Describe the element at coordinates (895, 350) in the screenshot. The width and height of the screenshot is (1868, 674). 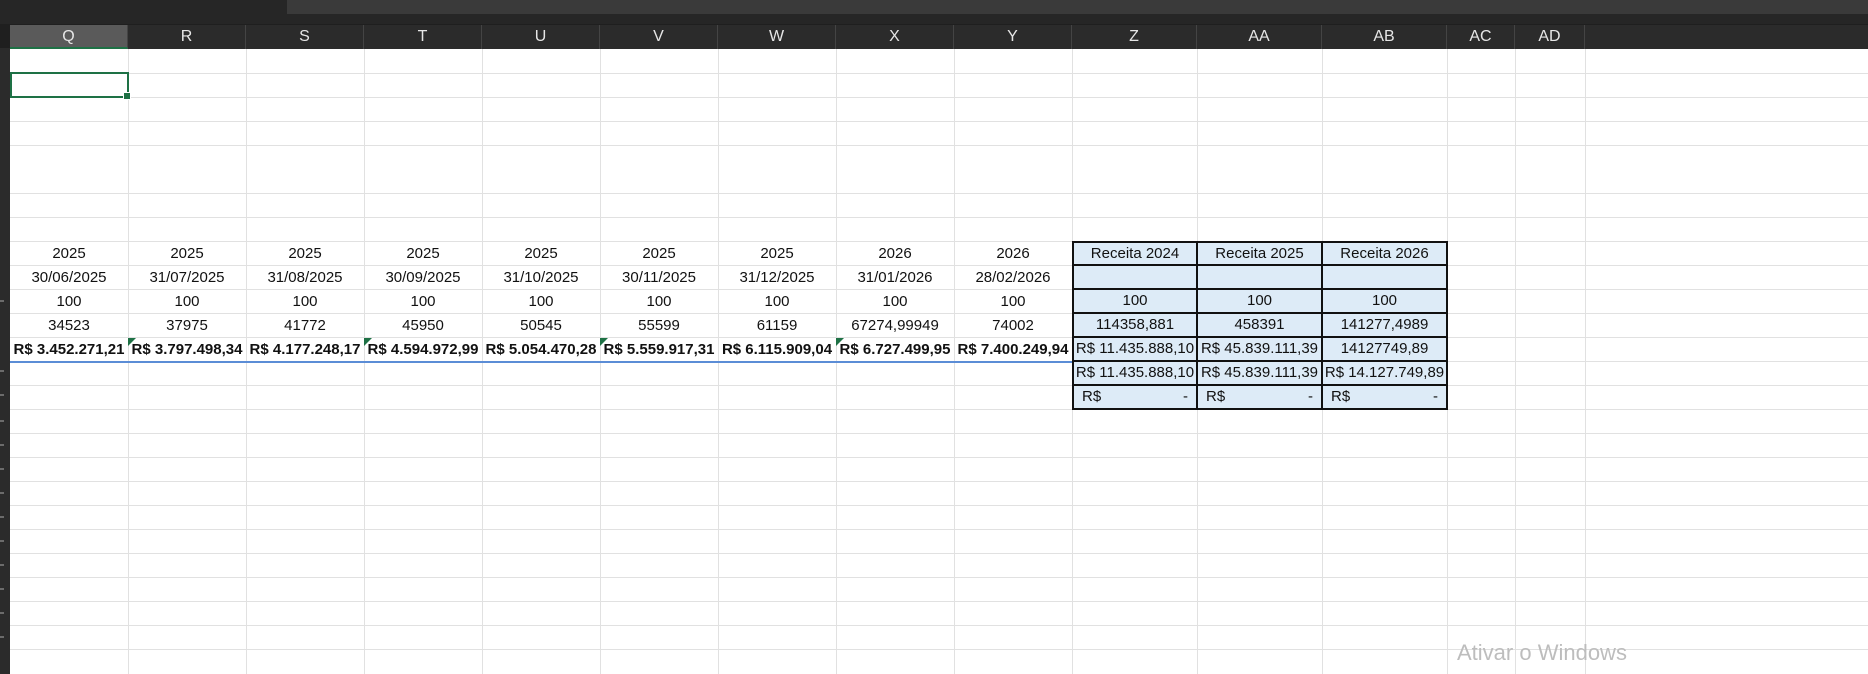
I see `cell-revenue: R$ 6.727.499,95` at that location.